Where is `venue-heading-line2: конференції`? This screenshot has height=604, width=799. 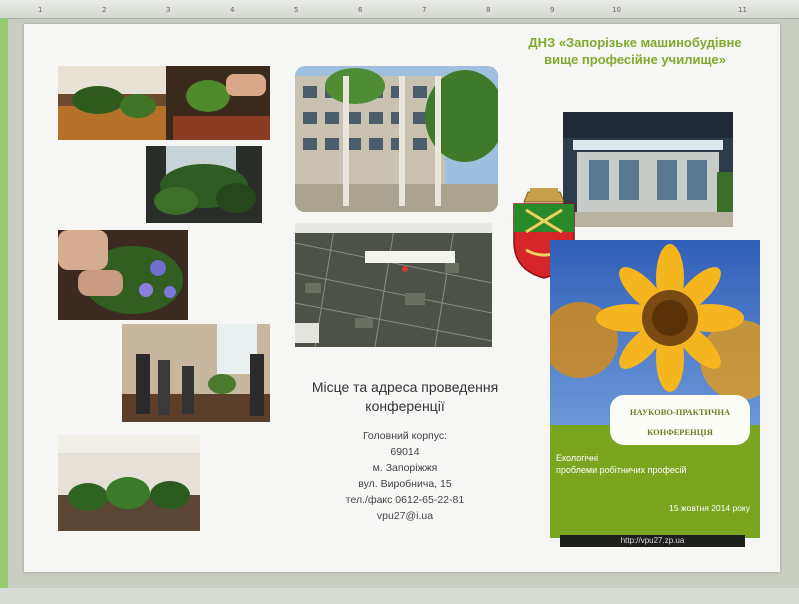 venue-heading-line2: конференції is located at coordinates (405, 406).